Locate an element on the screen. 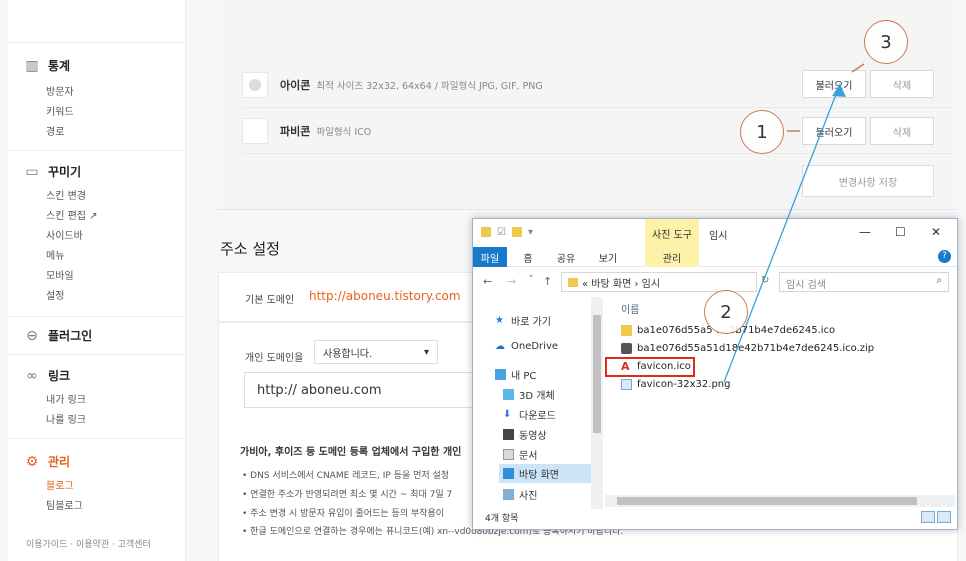 The image size is (966, 561). sidebar-item-my-links: 내가 링크 is located at coordinates (66, 398).